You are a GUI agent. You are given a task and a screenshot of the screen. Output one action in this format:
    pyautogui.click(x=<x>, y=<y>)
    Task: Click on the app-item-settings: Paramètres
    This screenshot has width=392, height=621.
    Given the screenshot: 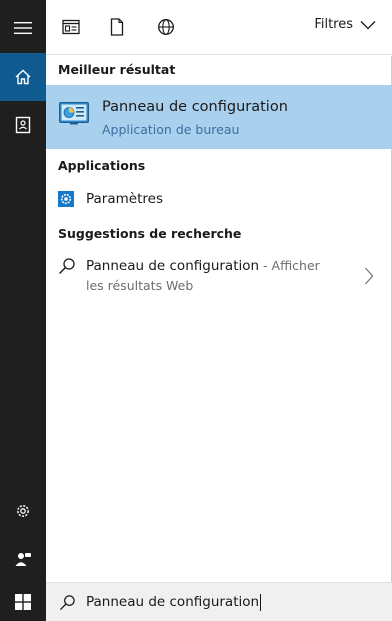 What is the action you would take?
    pyautogui.click(x=219, y=200)
    